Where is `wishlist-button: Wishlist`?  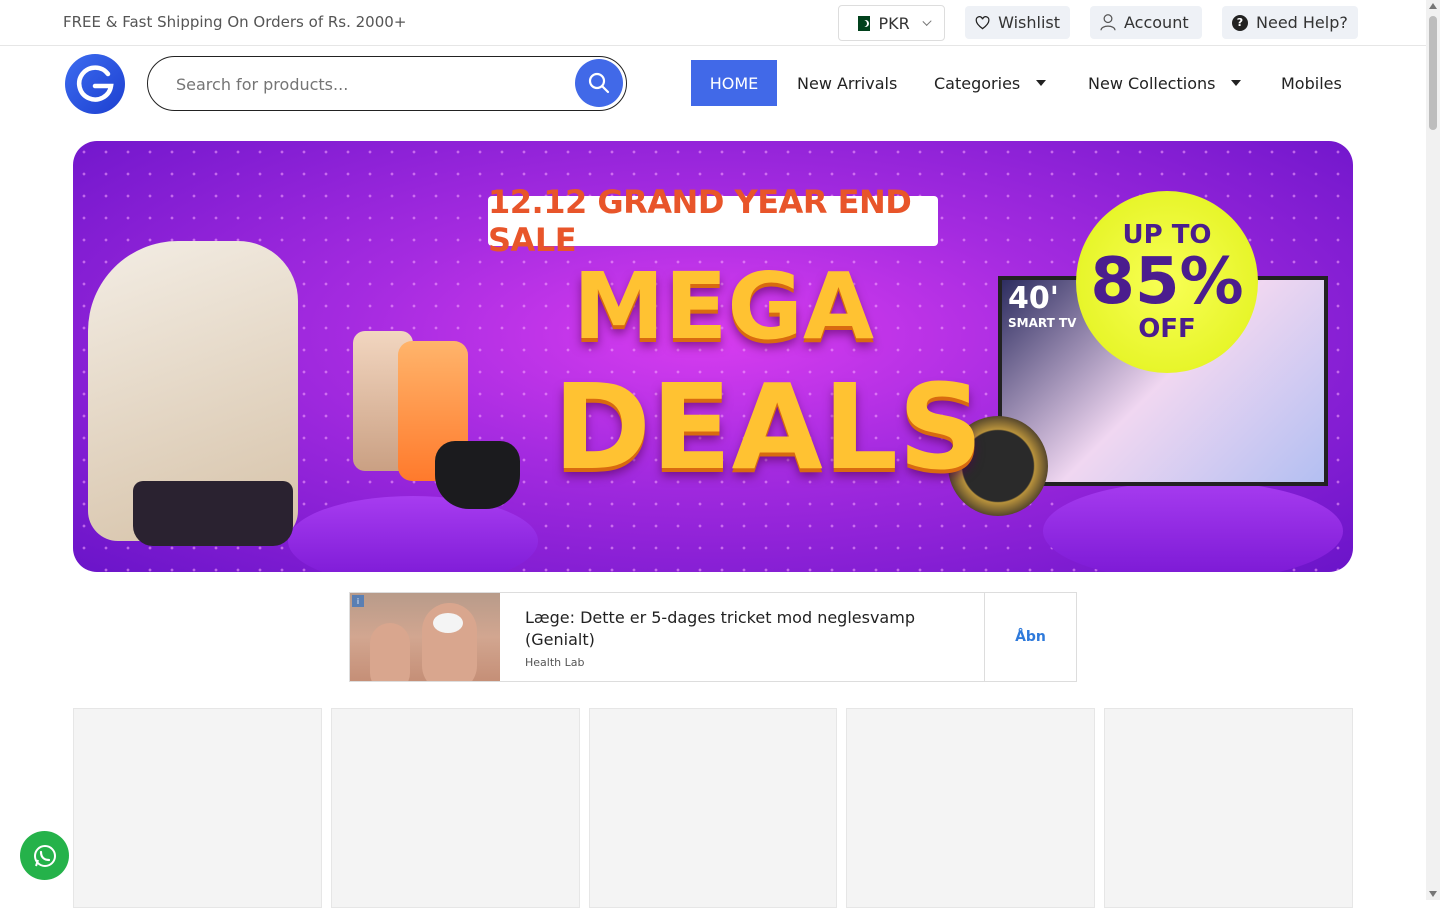
wishlist-button: Wishlist is located at coordinates (1017, 22).